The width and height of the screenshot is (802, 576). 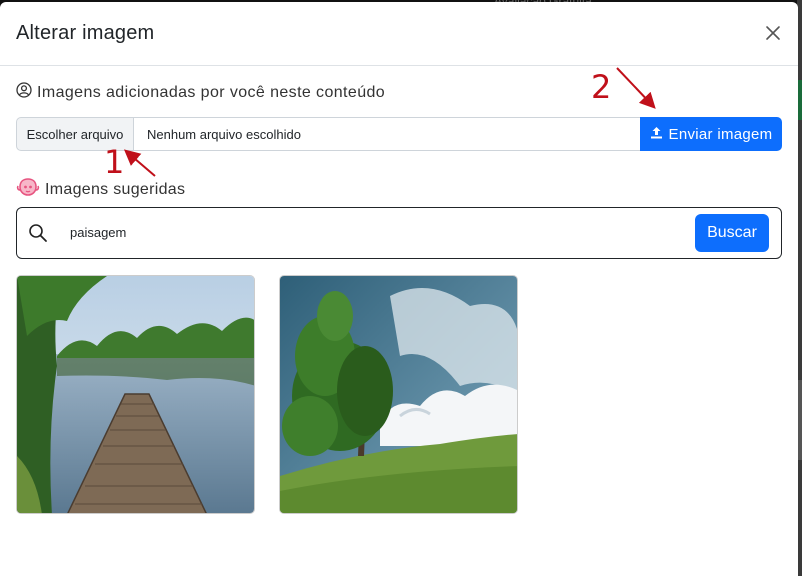 What do you see at coordinates (24, 92) in the screenshot?
I see `user-circle-icon` at bounding box center [24, 92].